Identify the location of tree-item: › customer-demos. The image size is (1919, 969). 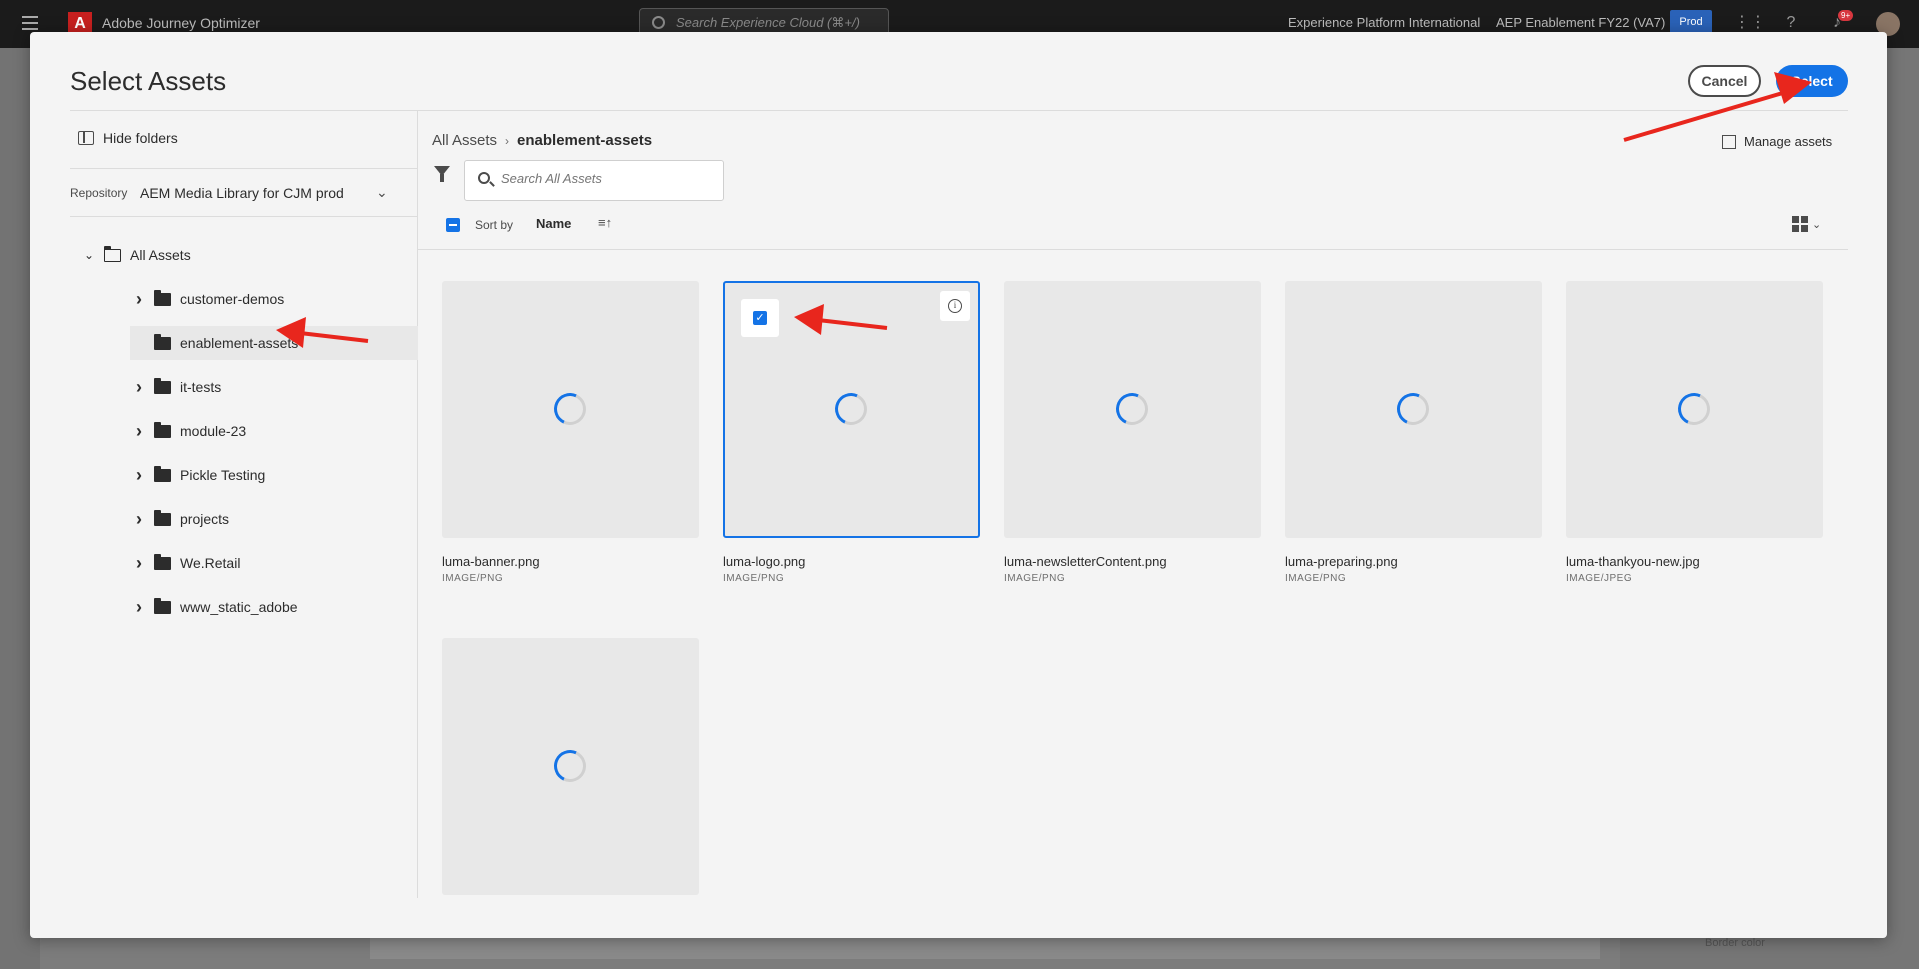
(208, 299).